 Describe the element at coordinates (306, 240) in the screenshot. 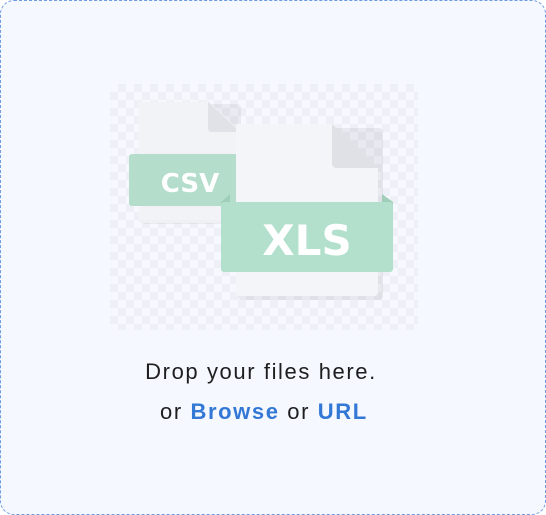

I see `xls-label: XLS` at that location.